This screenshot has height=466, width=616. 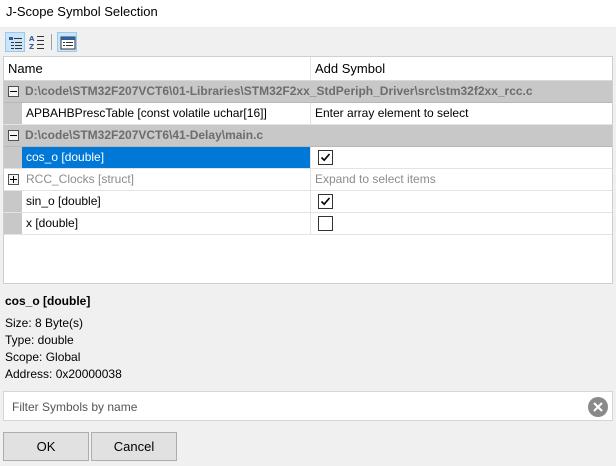 What do you see at coordinates (134, 446) in the screenshot?
I see `cancel-button: Cancel` at bounding box center [134, 446].